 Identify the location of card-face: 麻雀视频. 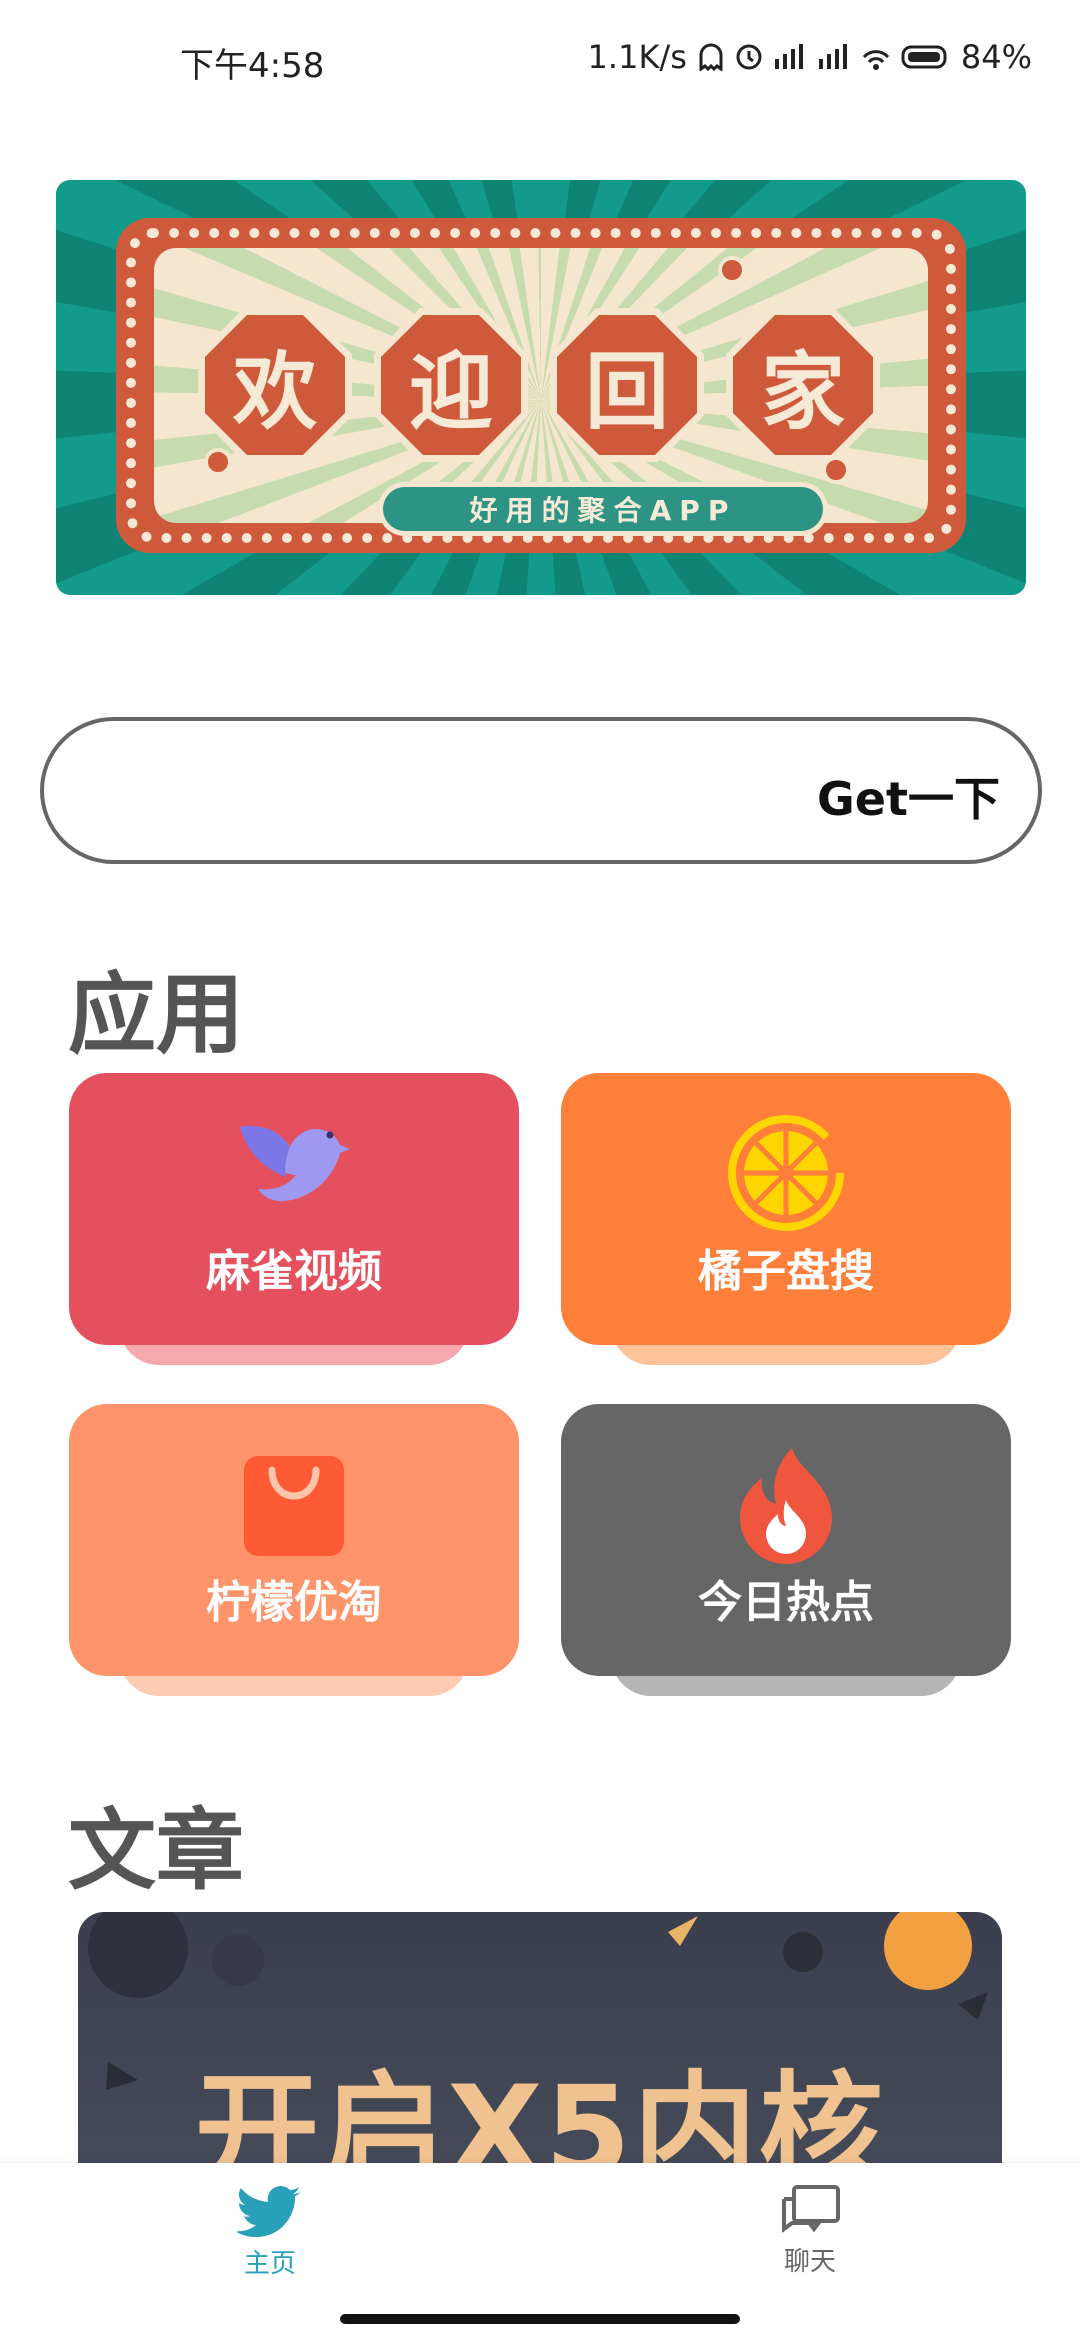
(294, 1209).